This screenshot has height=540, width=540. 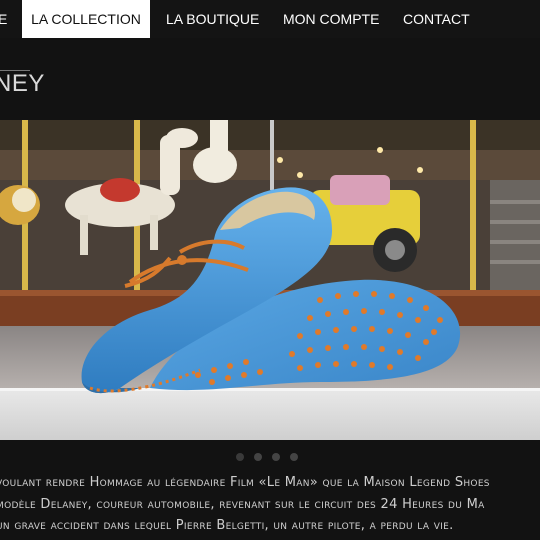 I want to click on nav-item-la-boutique: LA BOUTIQUE, so click(x=216, y=19).